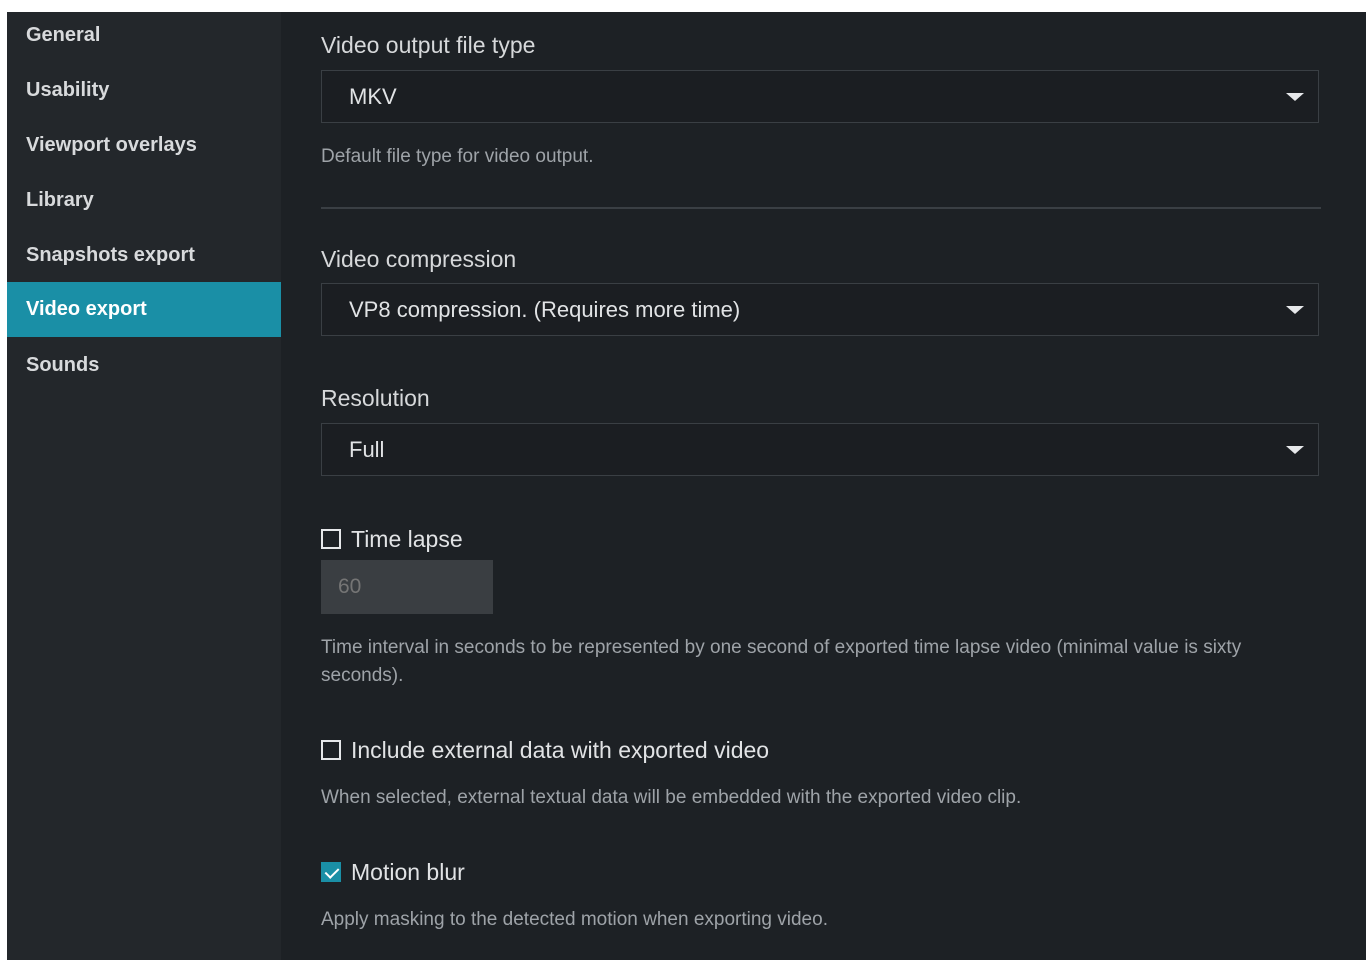  Describe the element at coordinates (545, 309) in the screenshot. I see `video-compression-value: VP8 compression. (Requires more time)` at that location.